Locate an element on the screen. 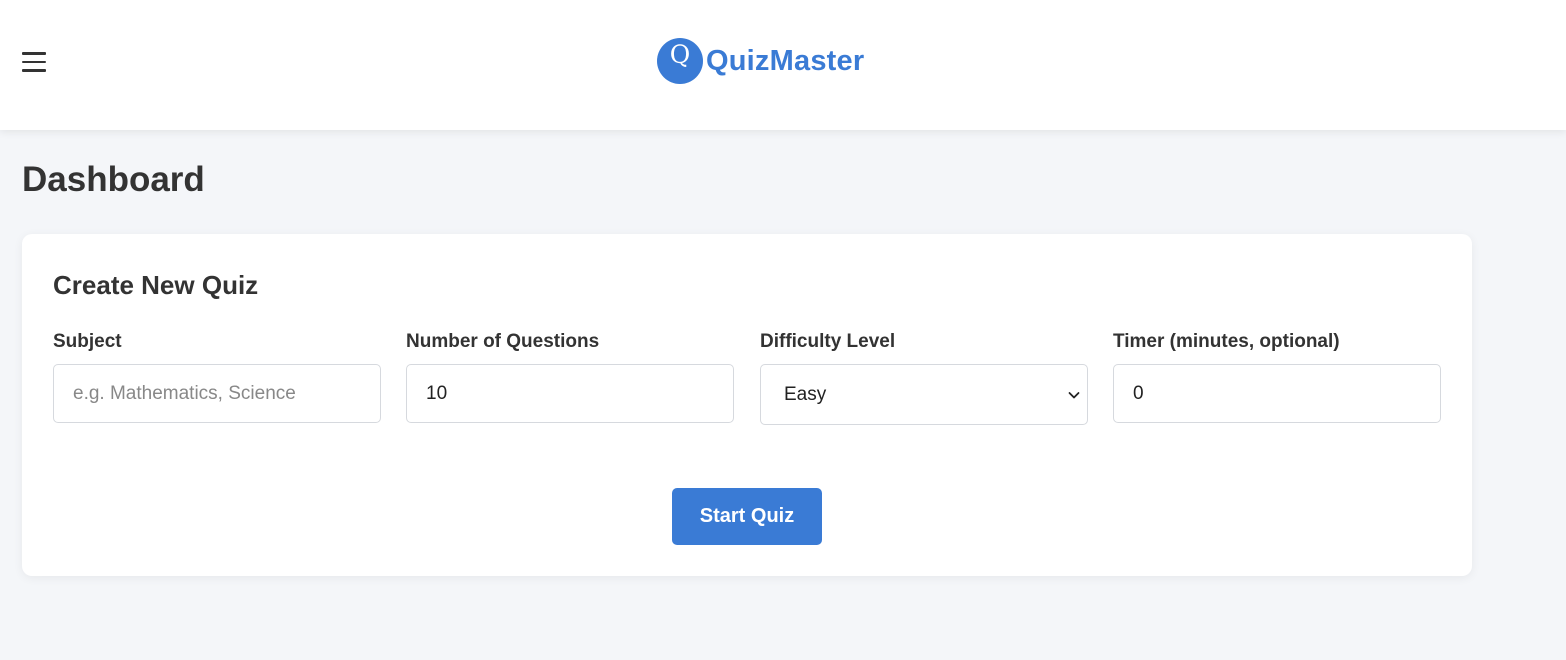  difficulty-field: Difficulty Level Easy is located at coordinates (924, 377).